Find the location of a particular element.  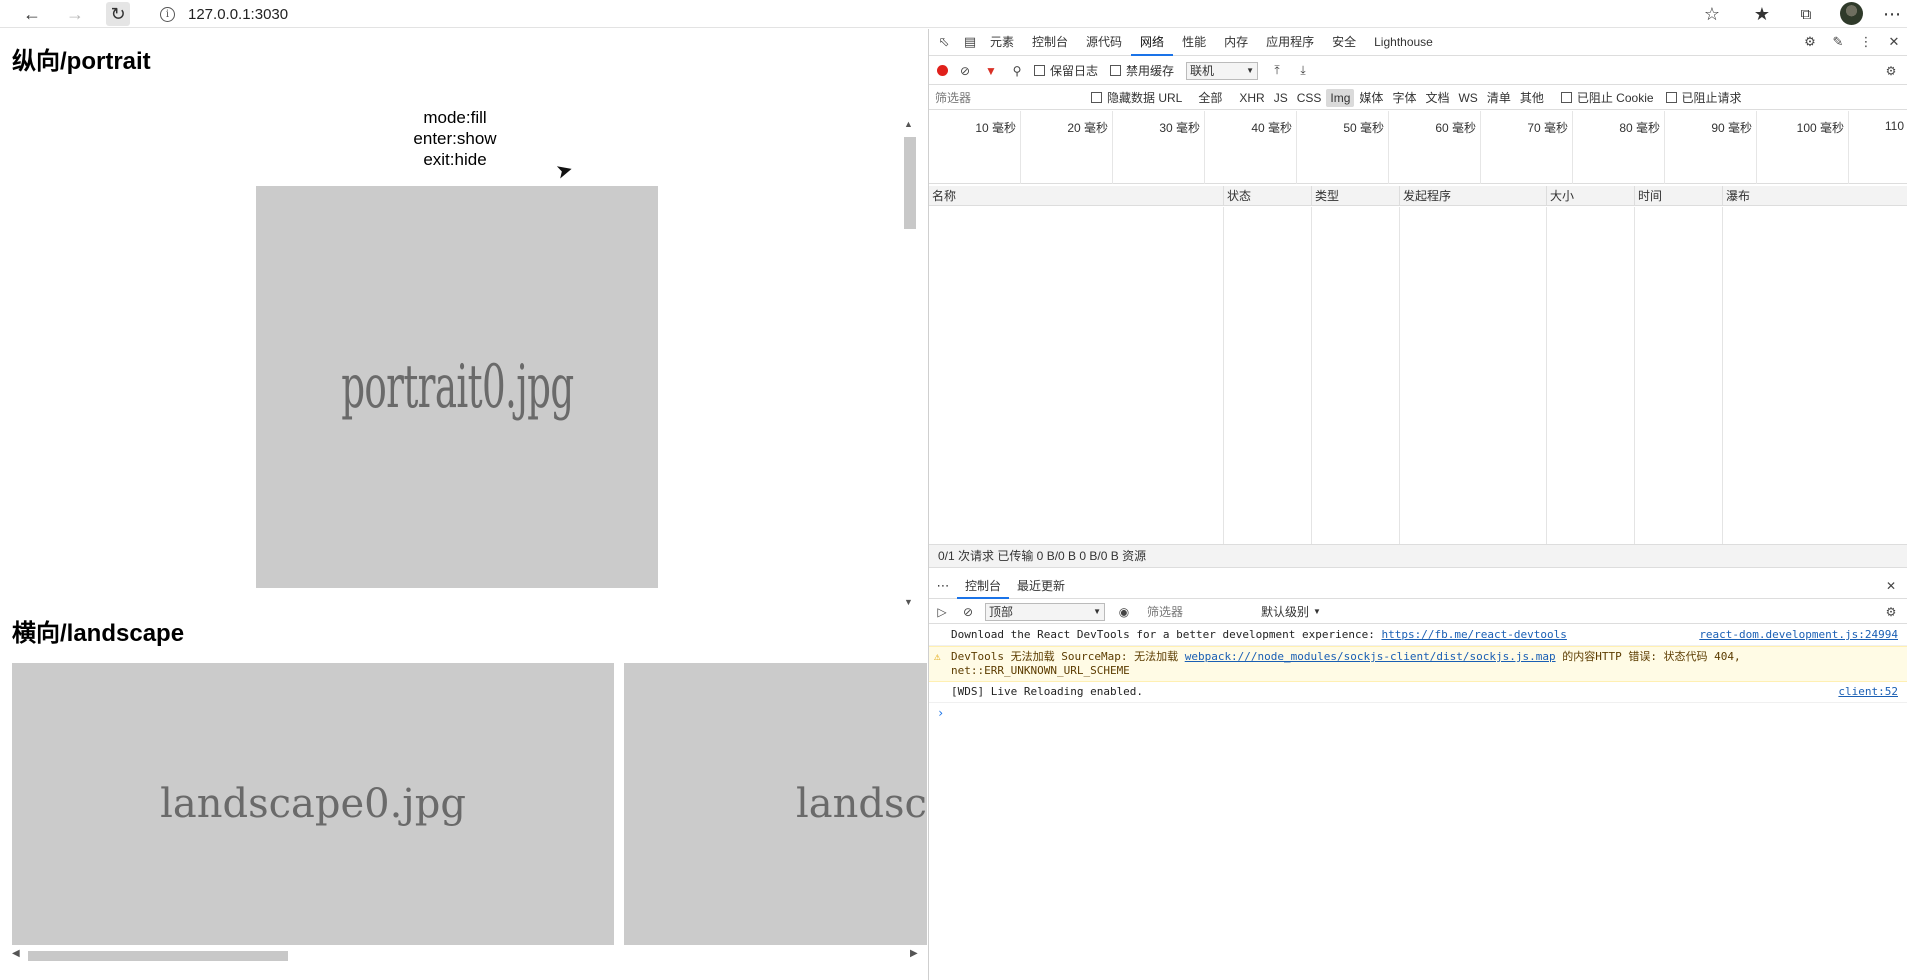

live-expression-eye-icon: ◉ is located at coordinates (1124, 612).